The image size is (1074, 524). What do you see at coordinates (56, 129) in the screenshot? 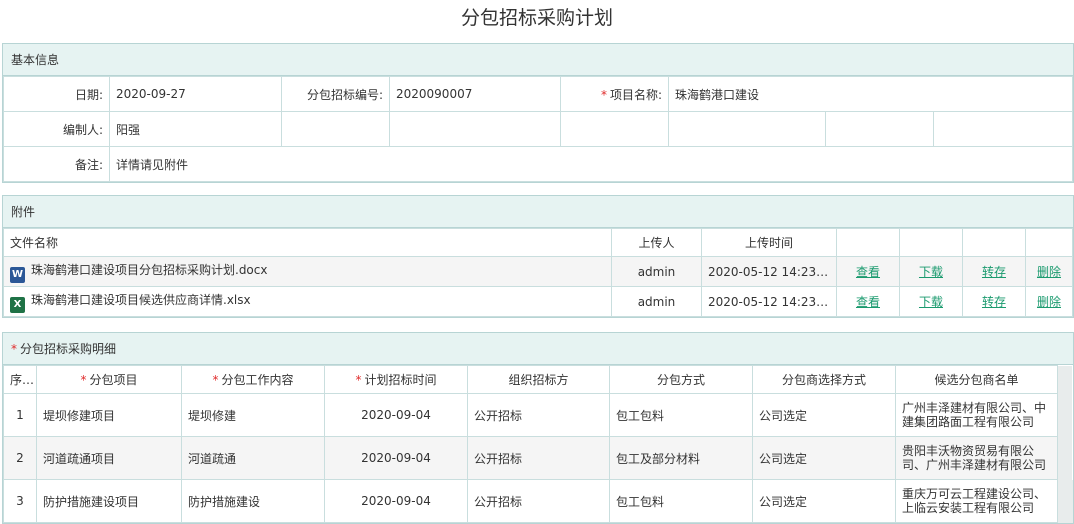
I see `author-label: 编制人:` at bounding box center [56, 129].